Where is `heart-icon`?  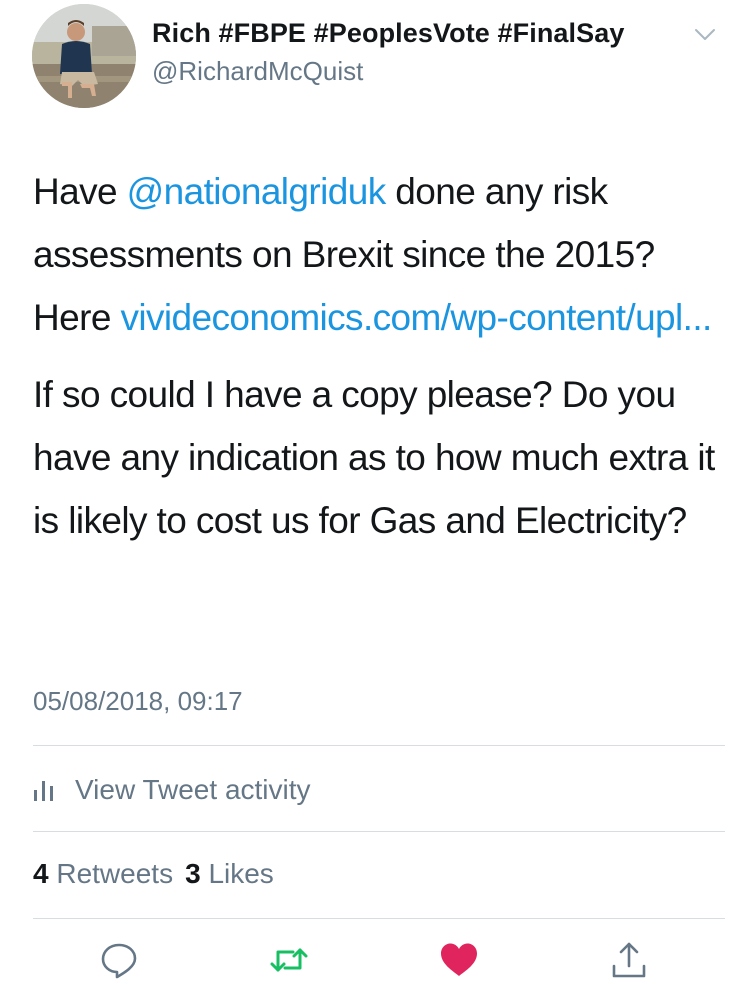 heart-icon is located at coordinates (459, 959).